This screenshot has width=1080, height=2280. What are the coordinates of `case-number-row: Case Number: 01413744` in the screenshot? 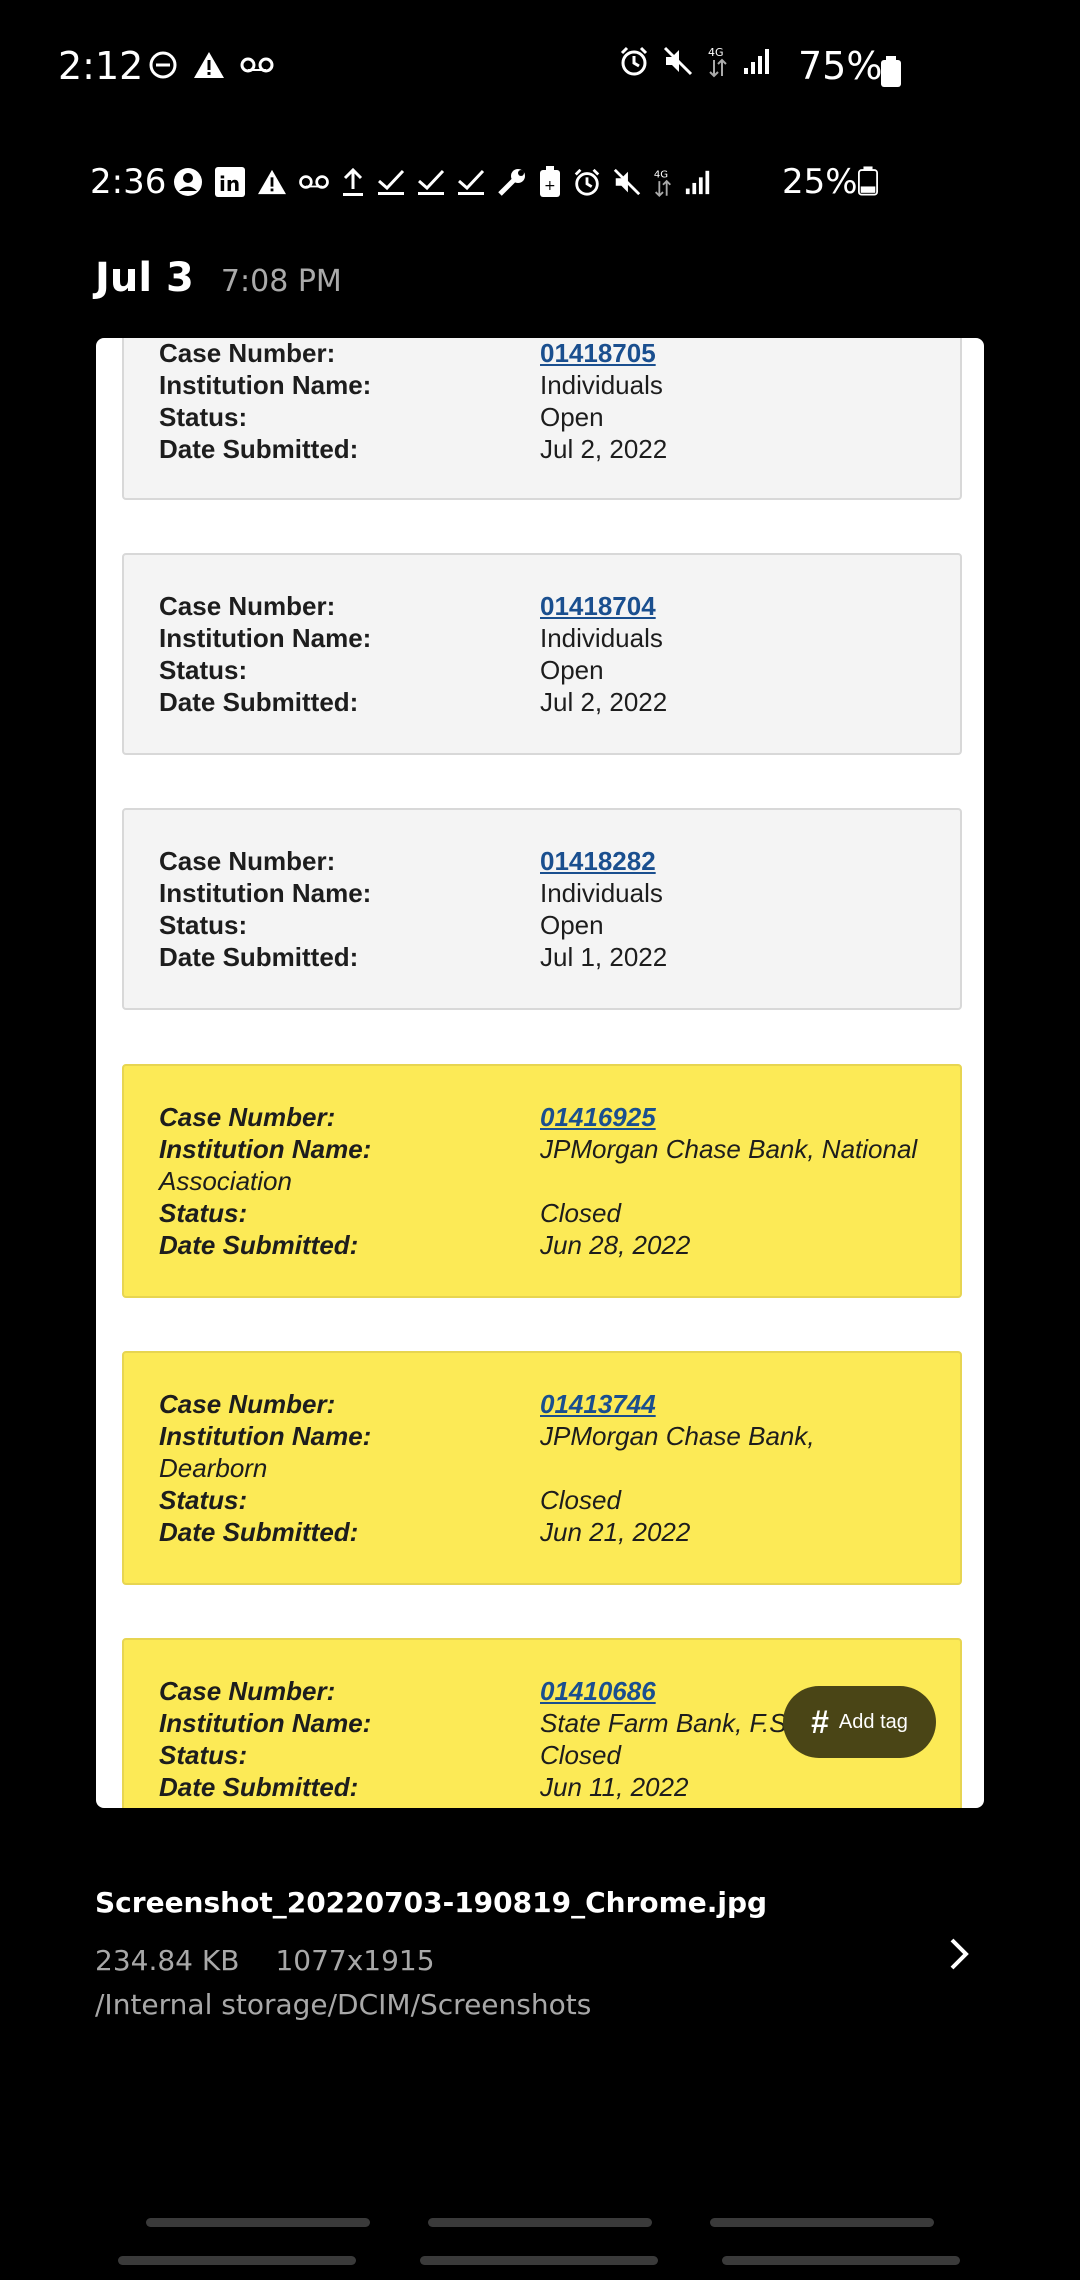 It's located at (542, 1405).